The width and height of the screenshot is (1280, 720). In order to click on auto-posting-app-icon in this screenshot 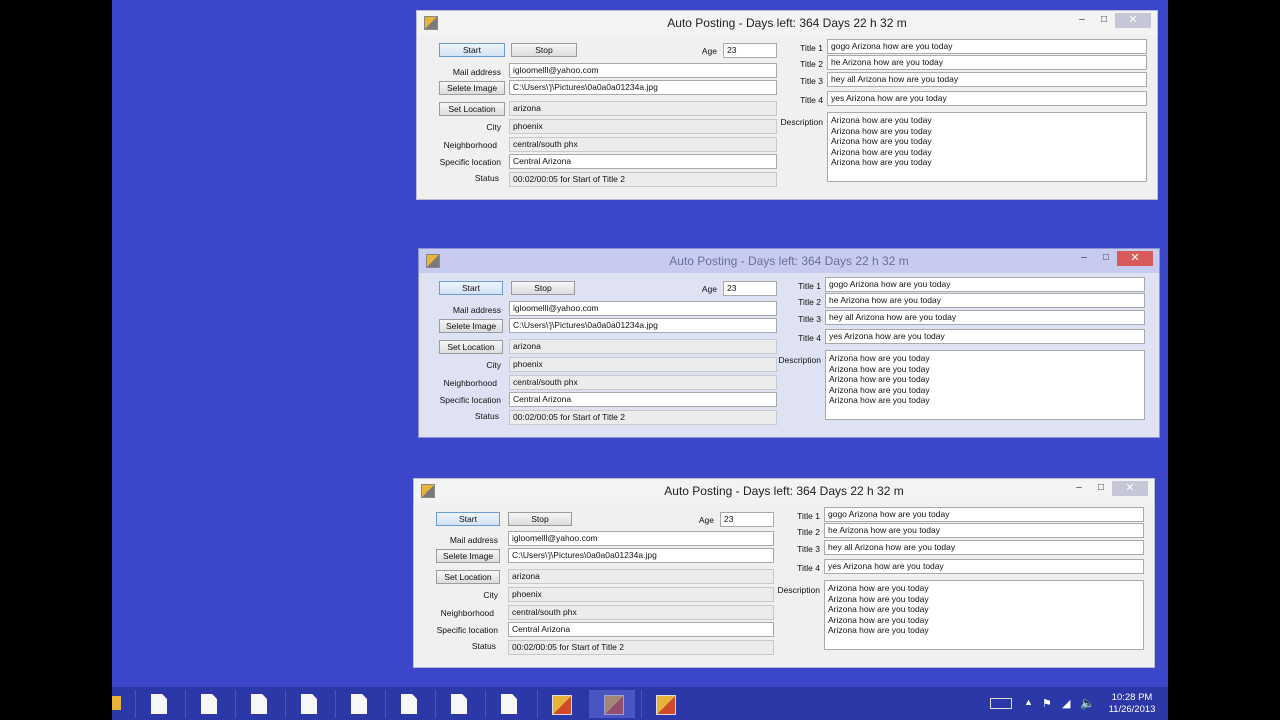, I will do `click(562, 705)`.